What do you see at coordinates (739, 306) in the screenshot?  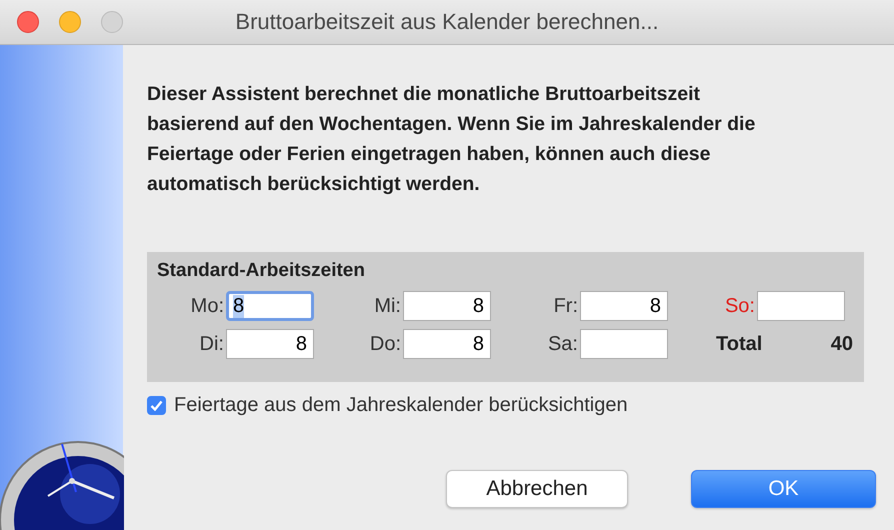 I see `day-label: So:` at bounding box center [739, 306].